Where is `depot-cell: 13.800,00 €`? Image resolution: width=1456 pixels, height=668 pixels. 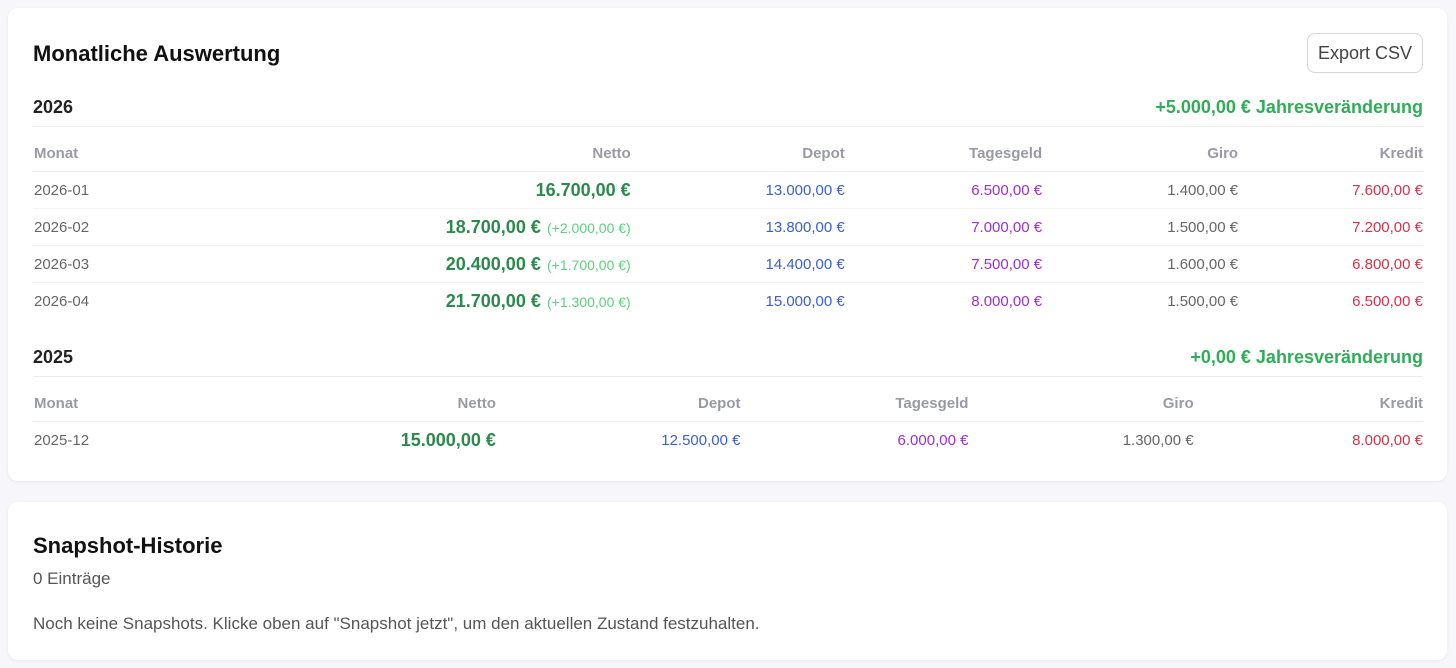 depot-cell: 13.800,00 € is located at coordinates (737, 227).